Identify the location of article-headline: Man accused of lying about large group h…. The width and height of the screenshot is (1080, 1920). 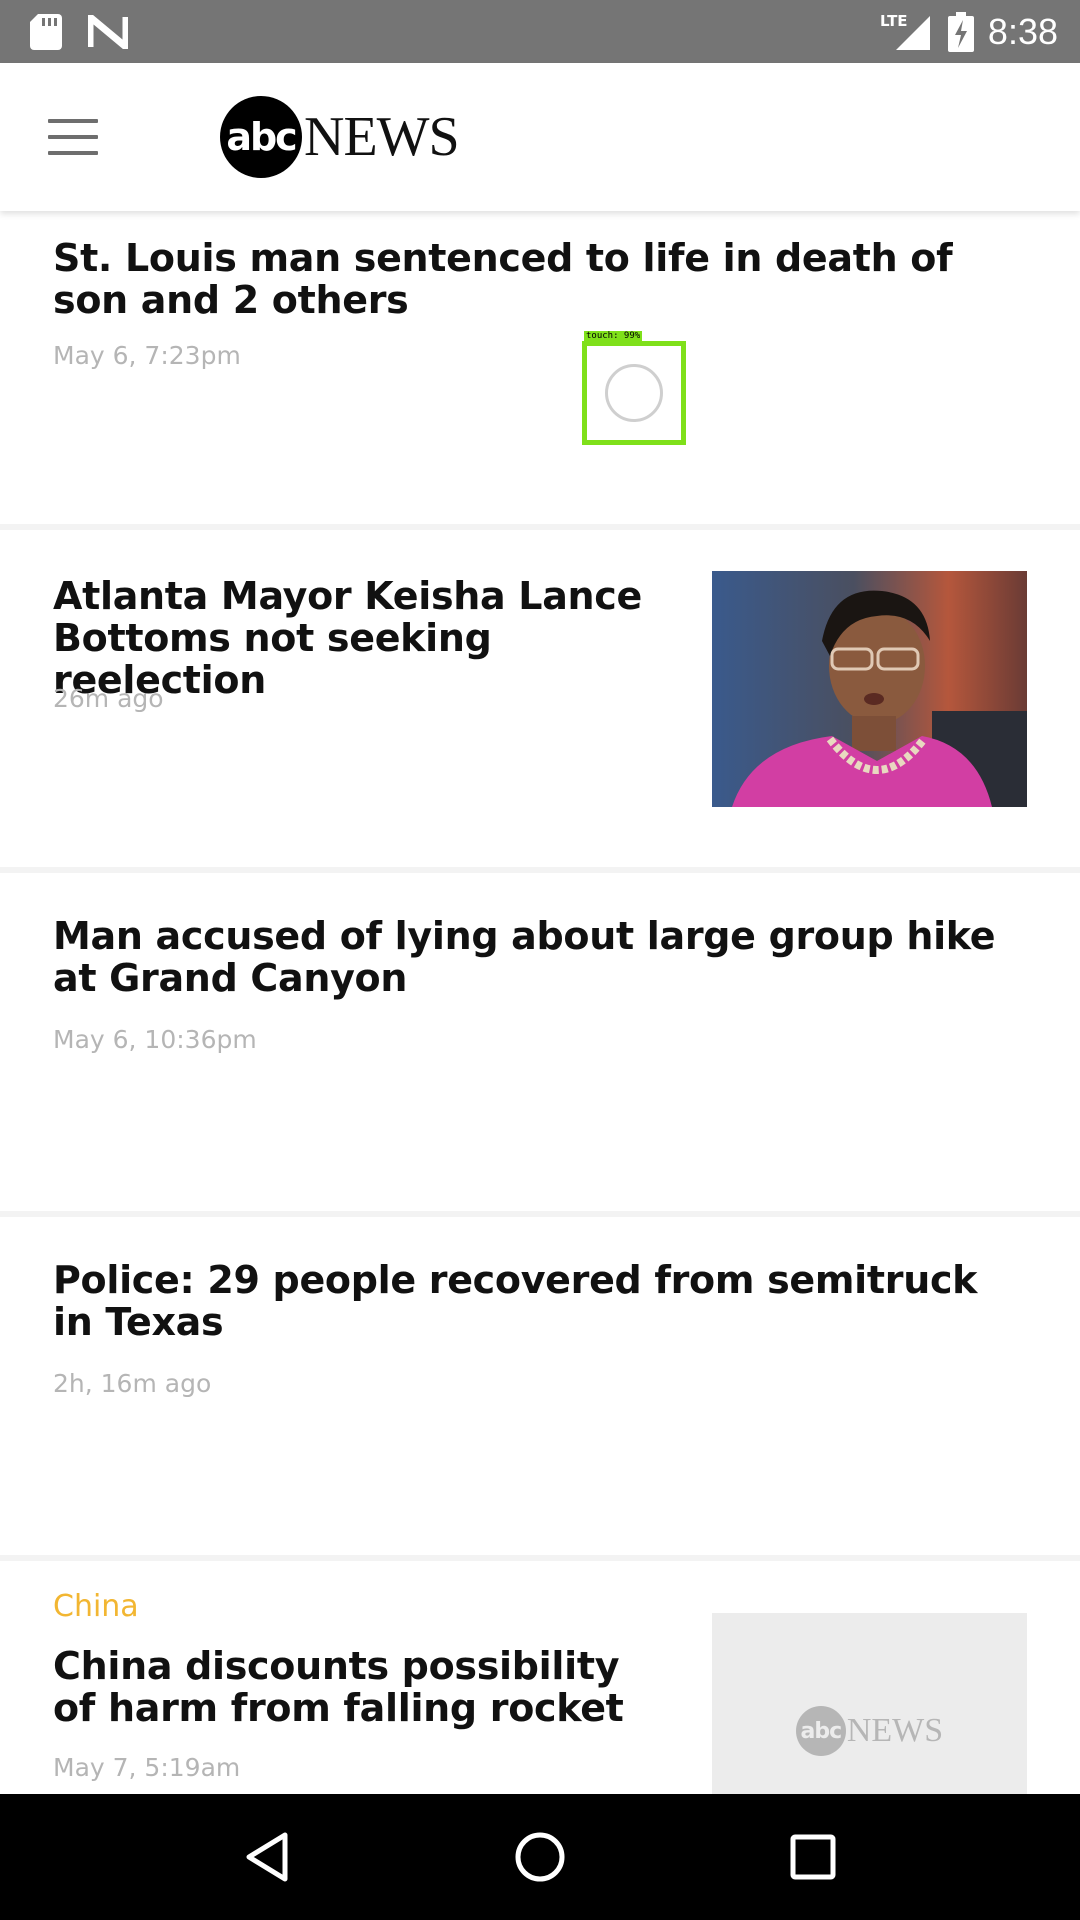
(533, 957).